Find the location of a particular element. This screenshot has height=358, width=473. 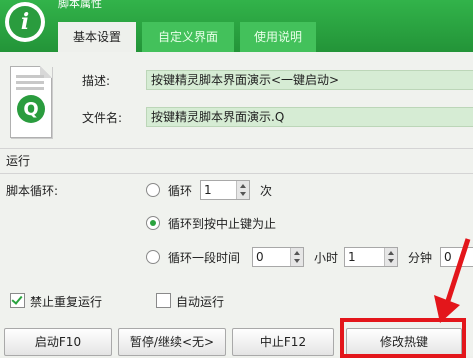

hours-unit-label: 小时 is located at coordinates (326, 258).